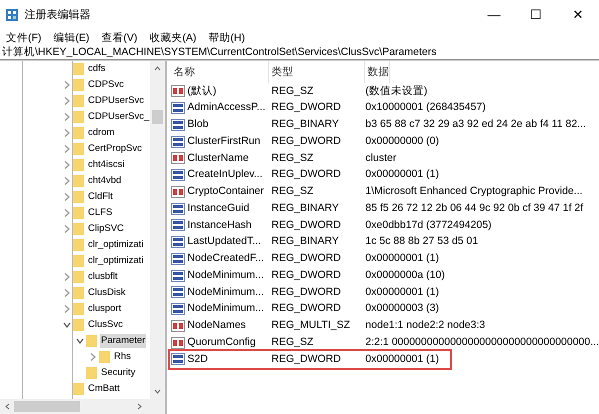 This screenshot has width=599, height=414. What do you see at coordinates (119, 38) in the screenshot?
I see `menu-item: 查看(V)` at bounding box center [119, 38].